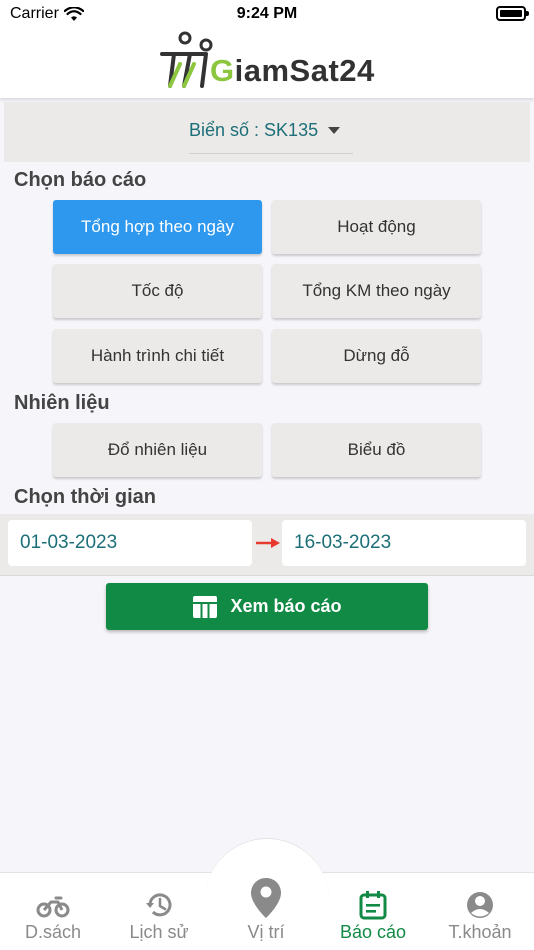  I want to click on tab-location: Vị trí, so click(266, 909).